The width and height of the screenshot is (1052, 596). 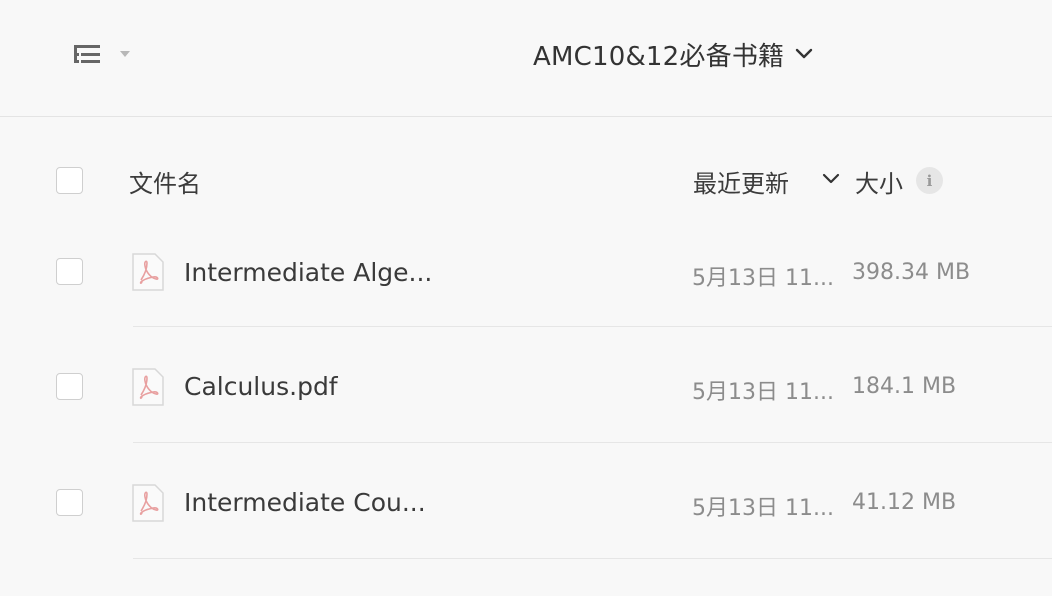 I want to click on file-size: 184.1 MB, so click(x=904, y=386).